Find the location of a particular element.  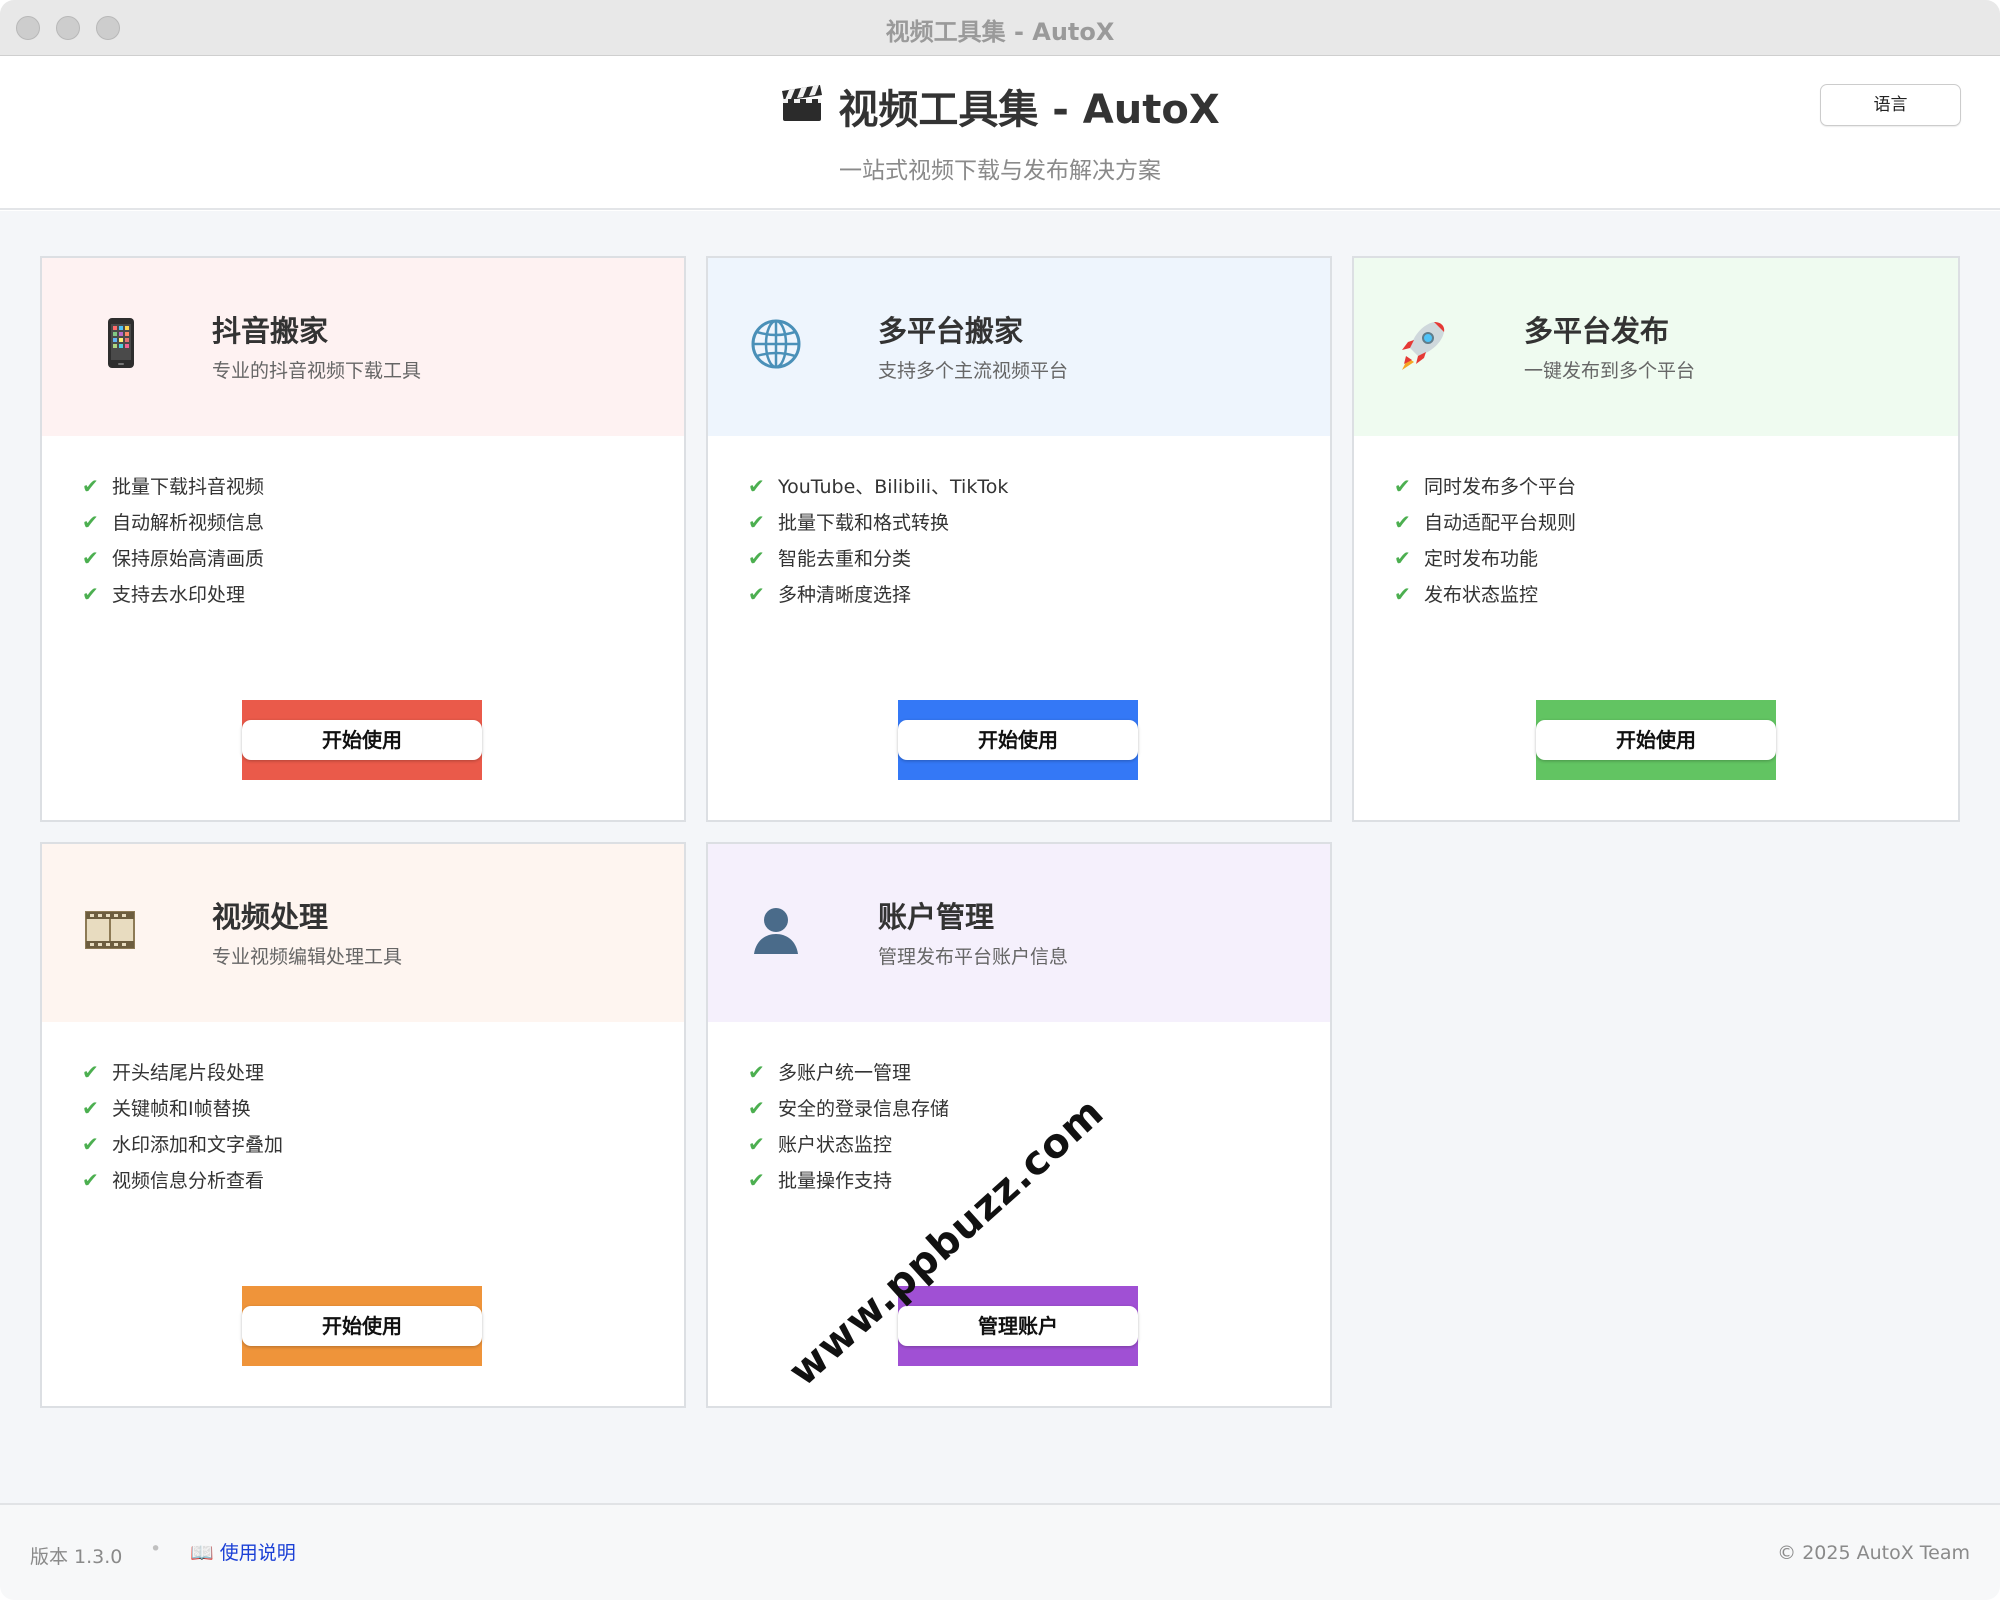

card-title: 多平台搬家 is located at coordinates (951, 331).